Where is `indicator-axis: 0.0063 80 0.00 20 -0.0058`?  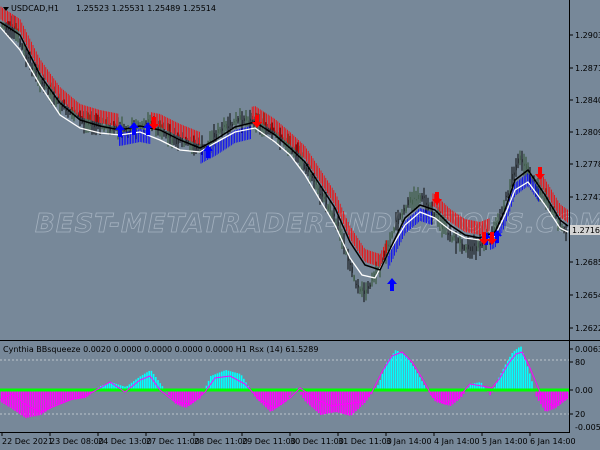 indicator-axis: 0.0063 80 0.00 20 -0.0058 is located at coordinates (584, 388).